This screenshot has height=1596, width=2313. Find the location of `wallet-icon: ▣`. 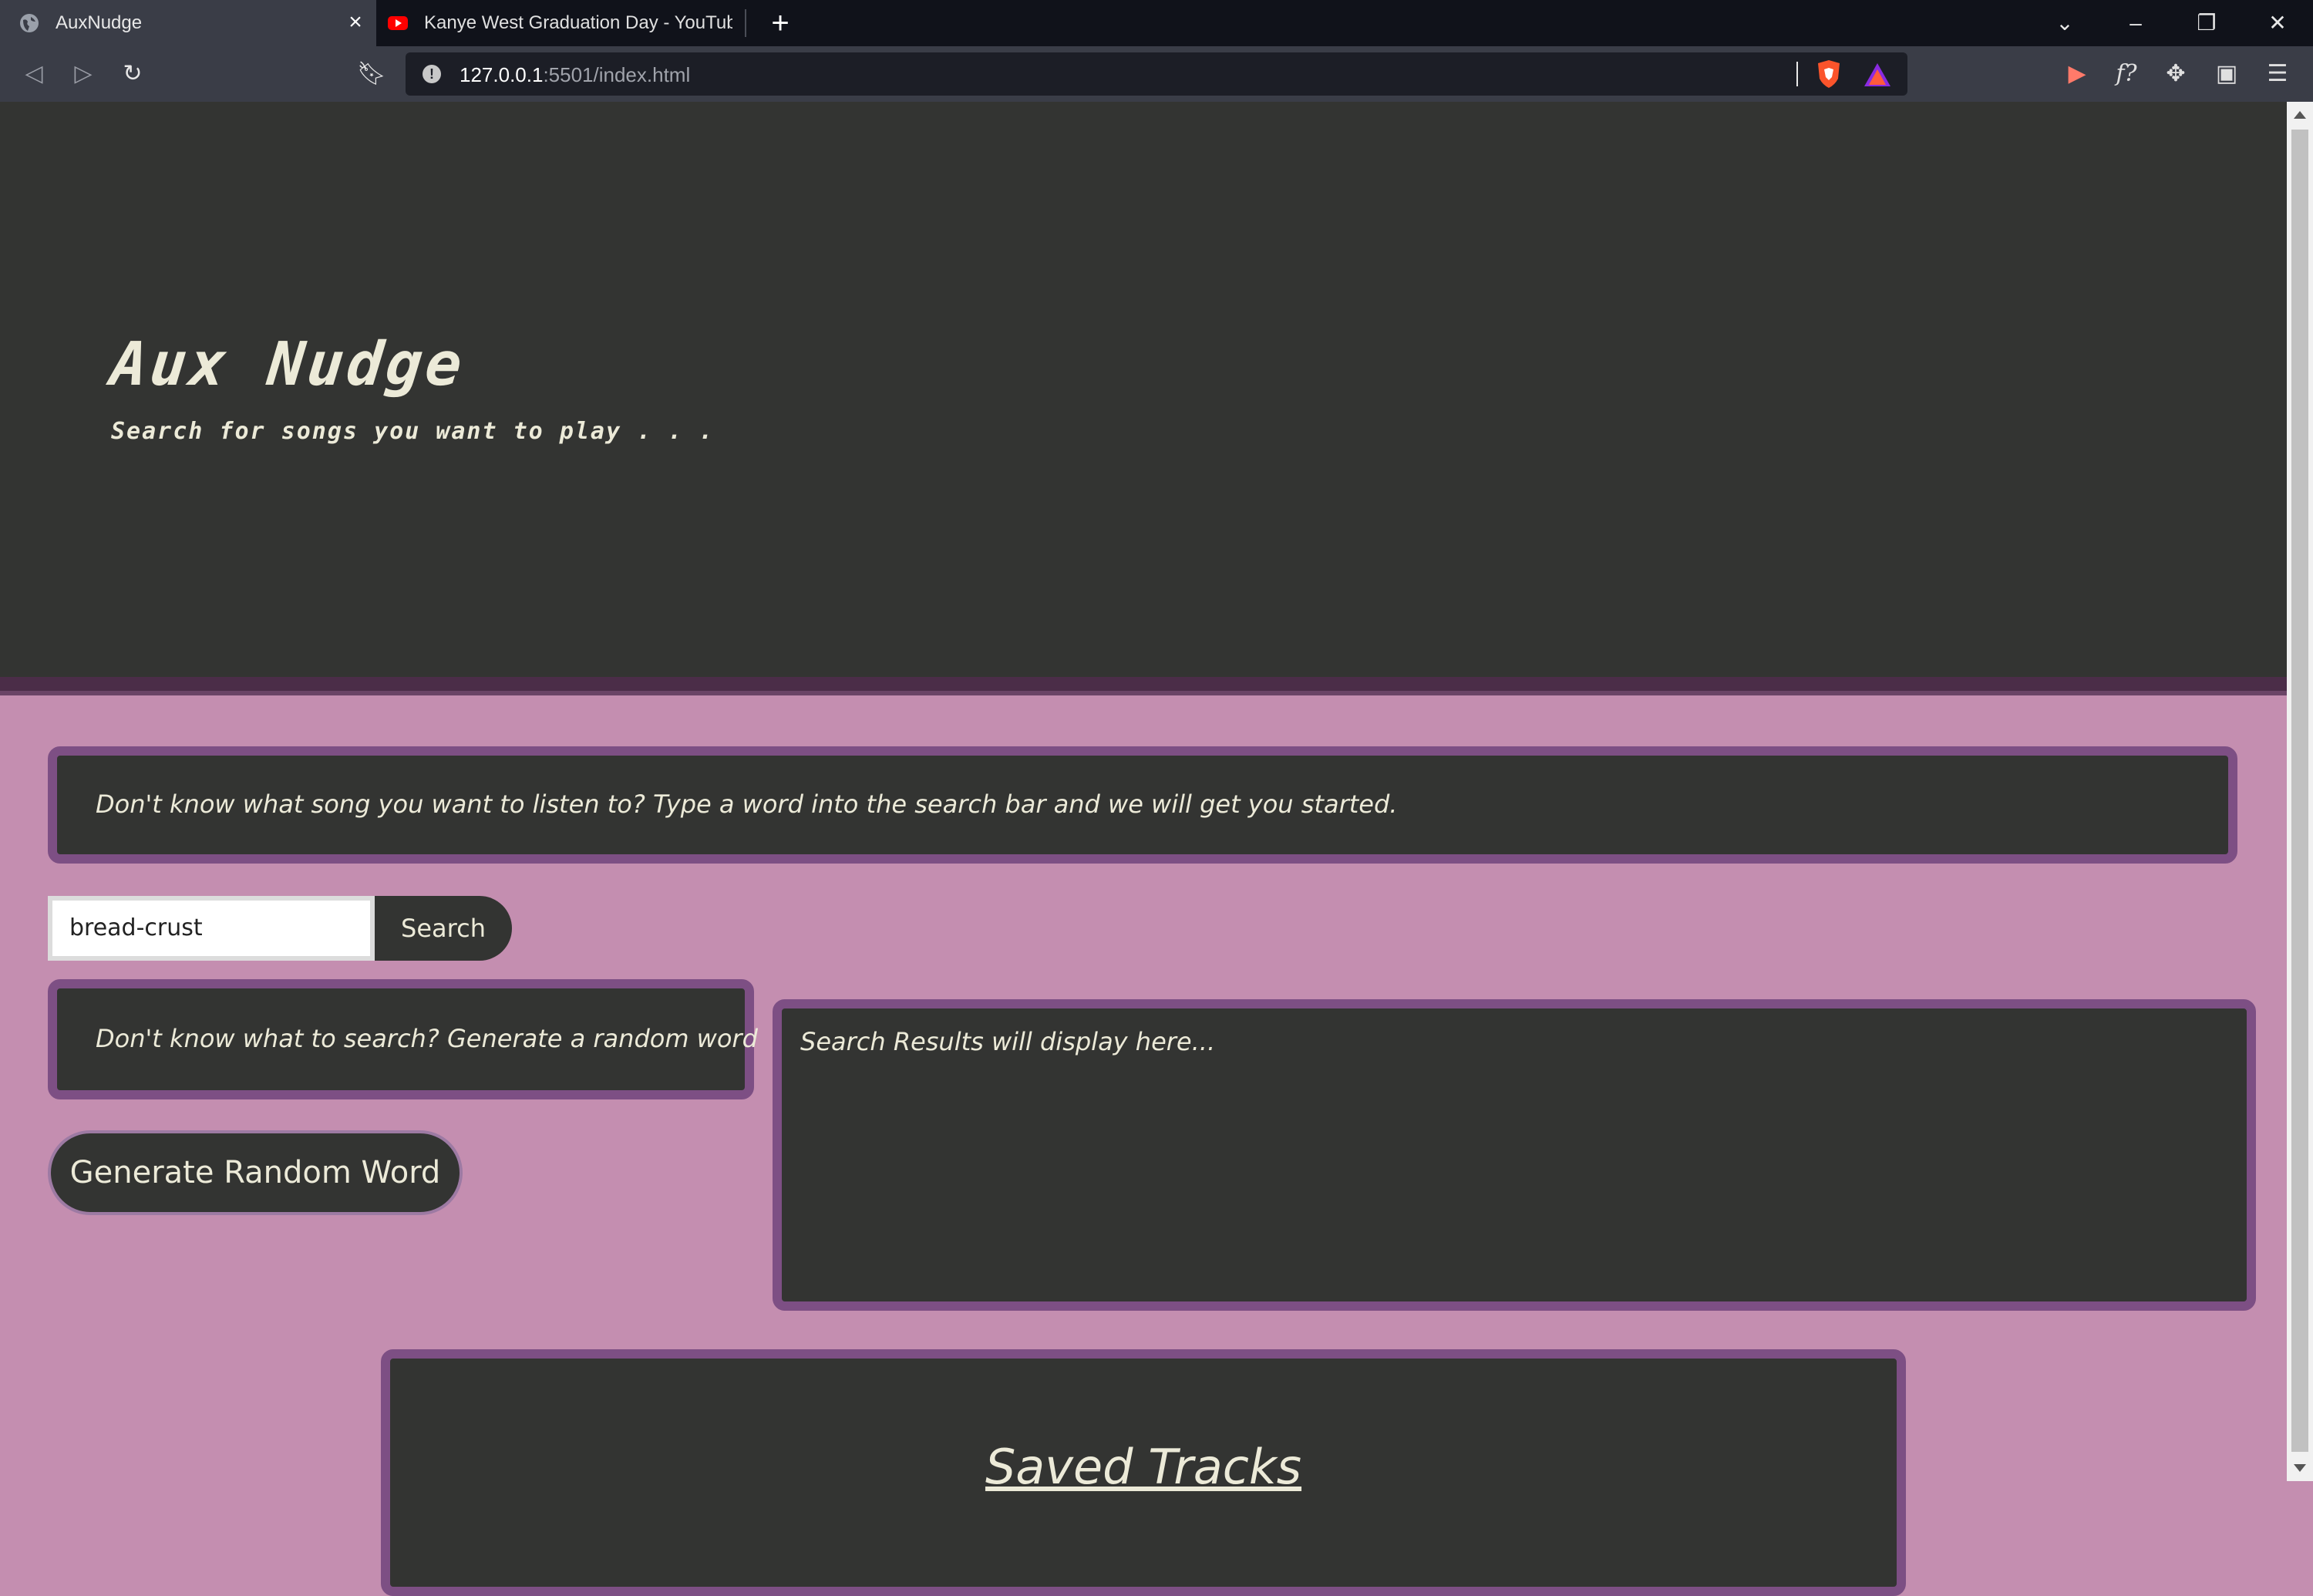

wallet-icon: ▣ is located at coordinates (2227, 74).